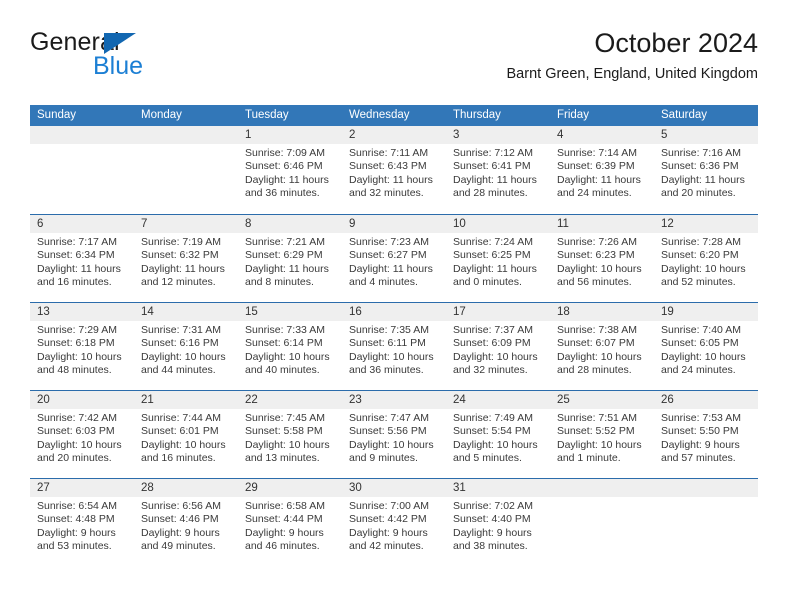  I want to click on day-number-band: 14, so click(186, 312).